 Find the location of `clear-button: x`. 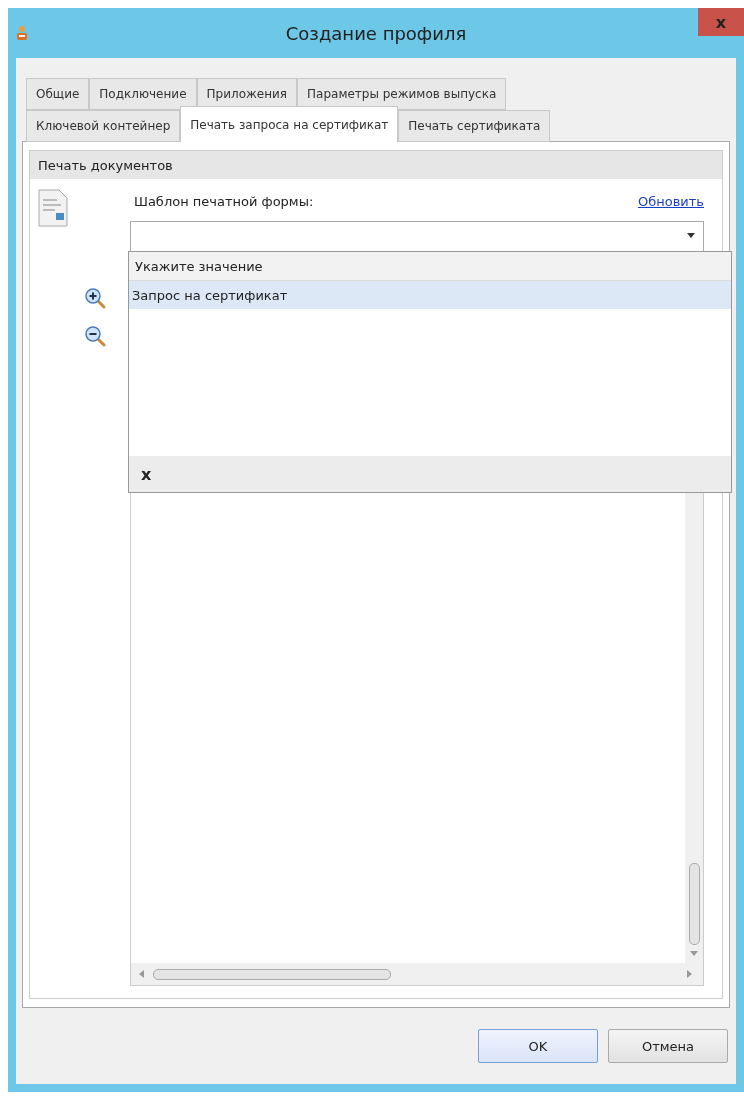

clear-button: x is located at coordinates (146, 474).